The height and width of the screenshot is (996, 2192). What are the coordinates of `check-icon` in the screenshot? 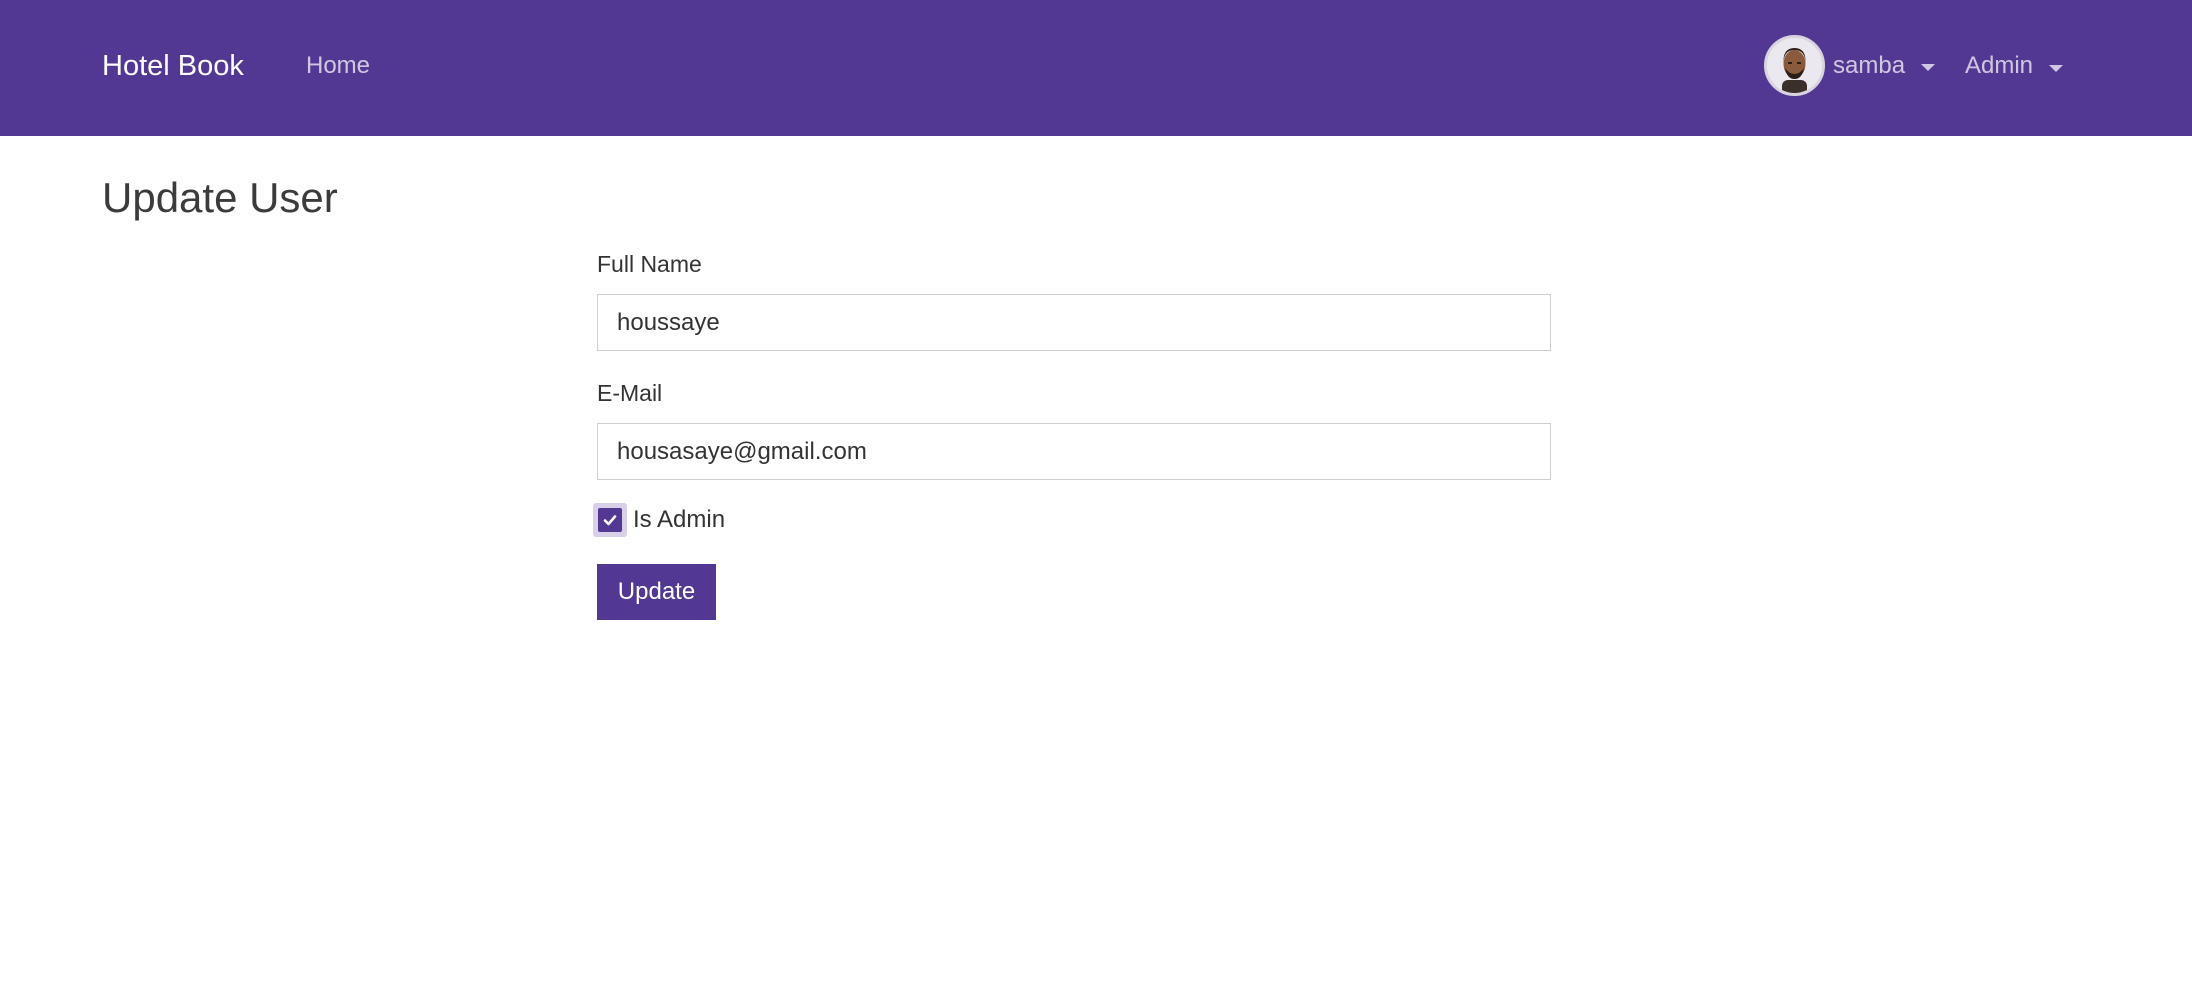 It's located at (610, 520).